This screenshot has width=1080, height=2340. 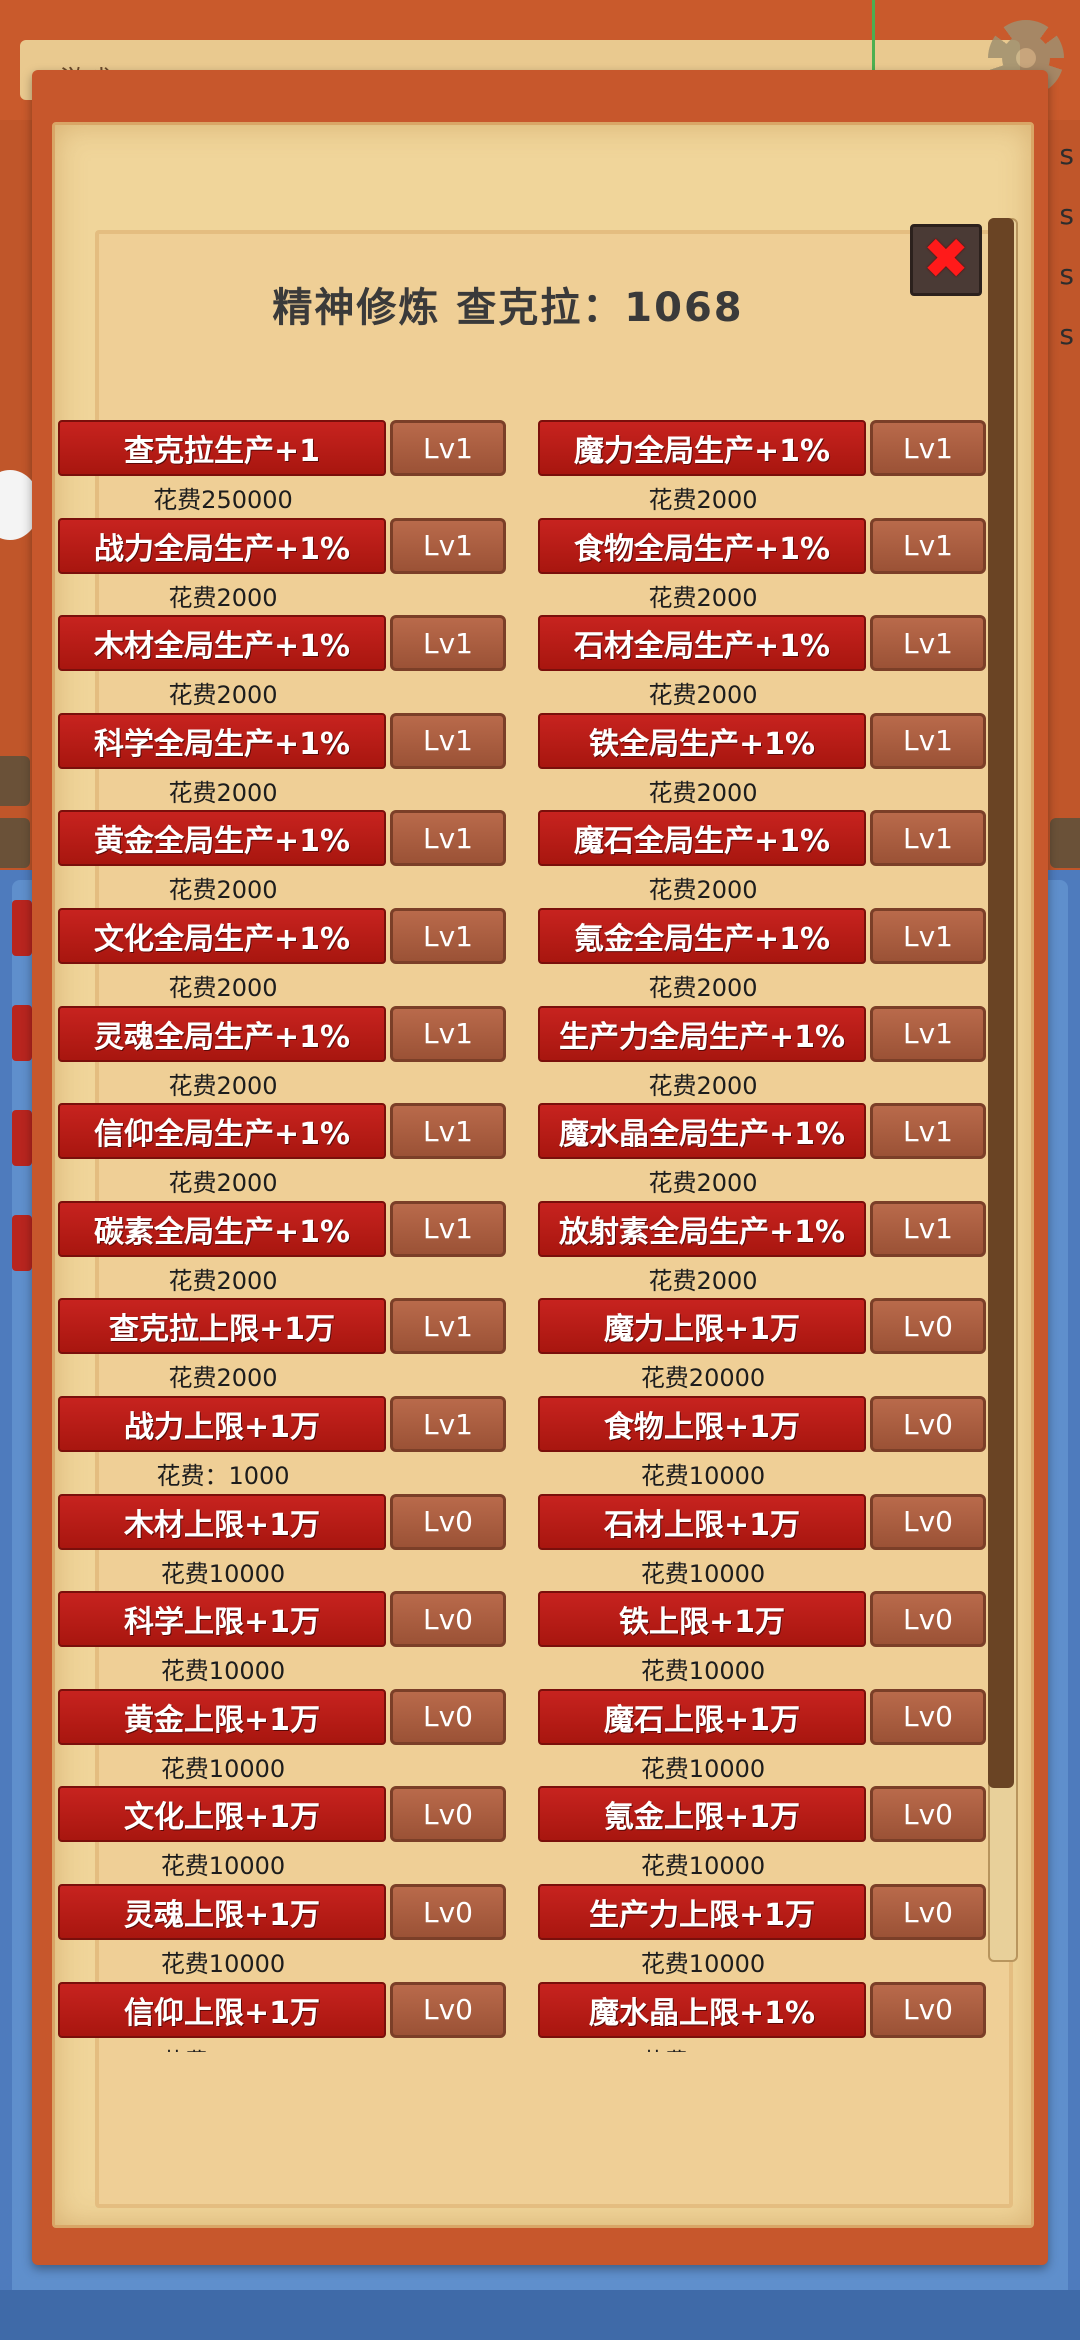 I want to click on upgrade-button: 石材全局生产+1%, so click(x=702, y=643).